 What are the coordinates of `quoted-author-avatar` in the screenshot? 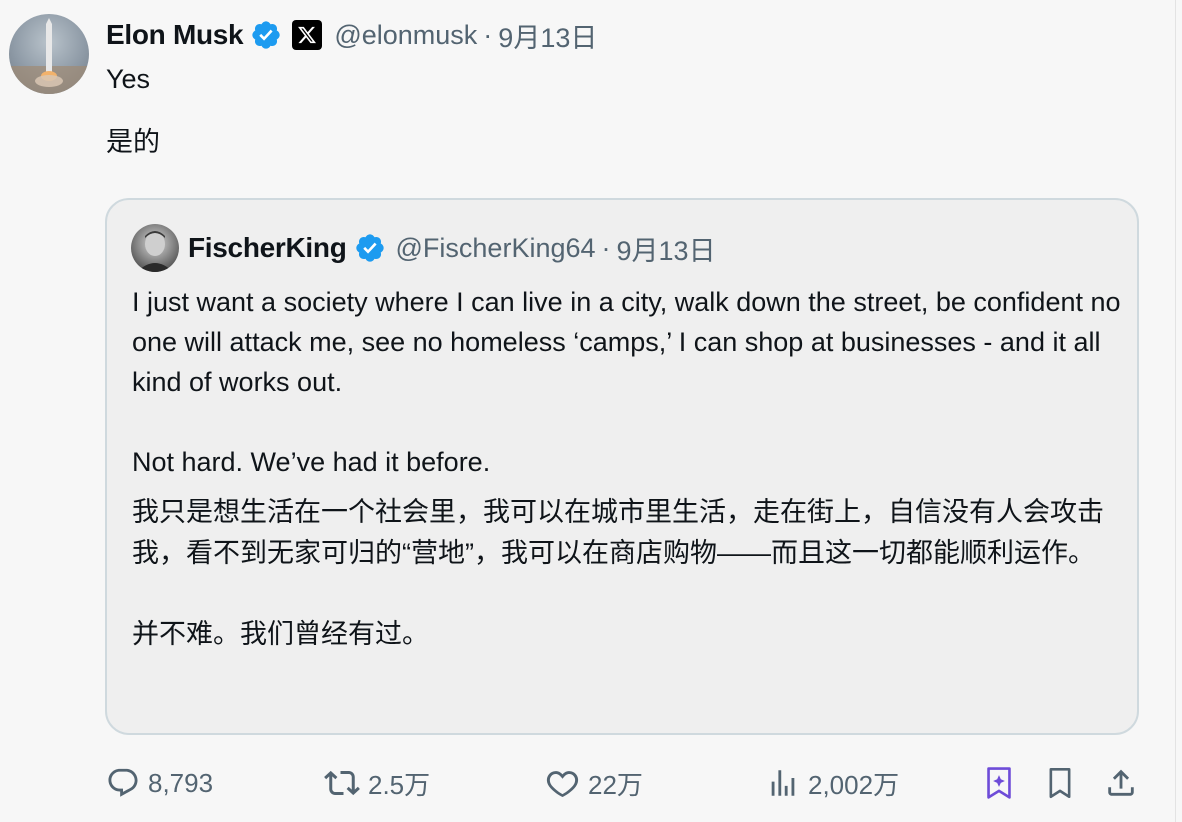 It's located at (155, 248).